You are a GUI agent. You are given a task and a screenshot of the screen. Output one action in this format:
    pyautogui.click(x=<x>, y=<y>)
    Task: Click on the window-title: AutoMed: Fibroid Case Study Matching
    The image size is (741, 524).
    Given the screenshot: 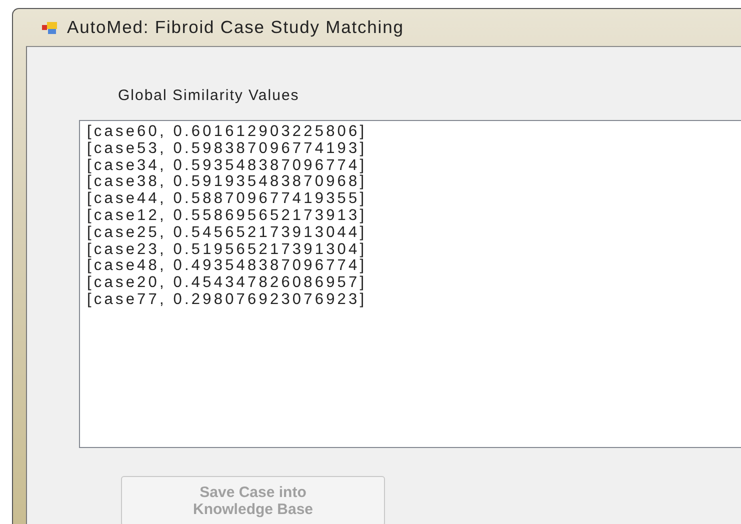 What is the action you would take?
    pyautogui.click(x=235, y=28)
    